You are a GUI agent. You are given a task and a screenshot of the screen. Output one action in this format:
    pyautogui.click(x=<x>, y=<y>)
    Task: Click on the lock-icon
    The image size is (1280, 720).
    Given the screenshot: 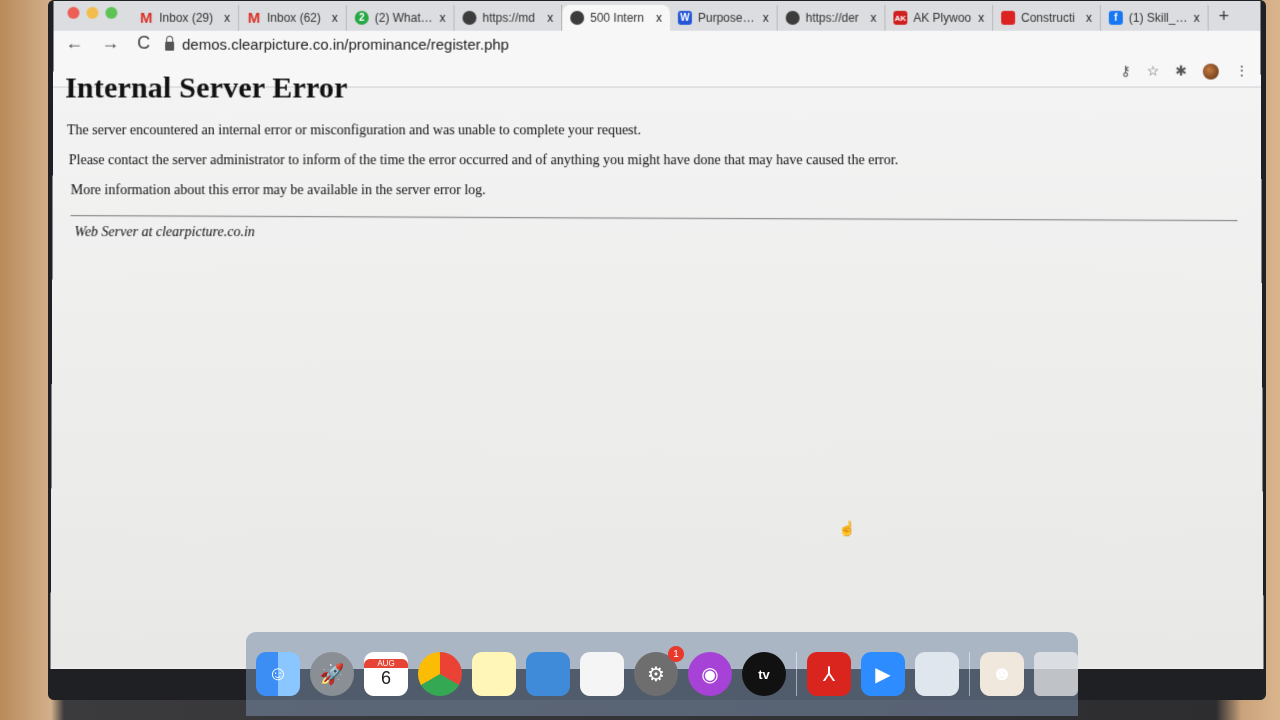 What is the action you would take?
    pyautogui.click(x=169, y=46)
    